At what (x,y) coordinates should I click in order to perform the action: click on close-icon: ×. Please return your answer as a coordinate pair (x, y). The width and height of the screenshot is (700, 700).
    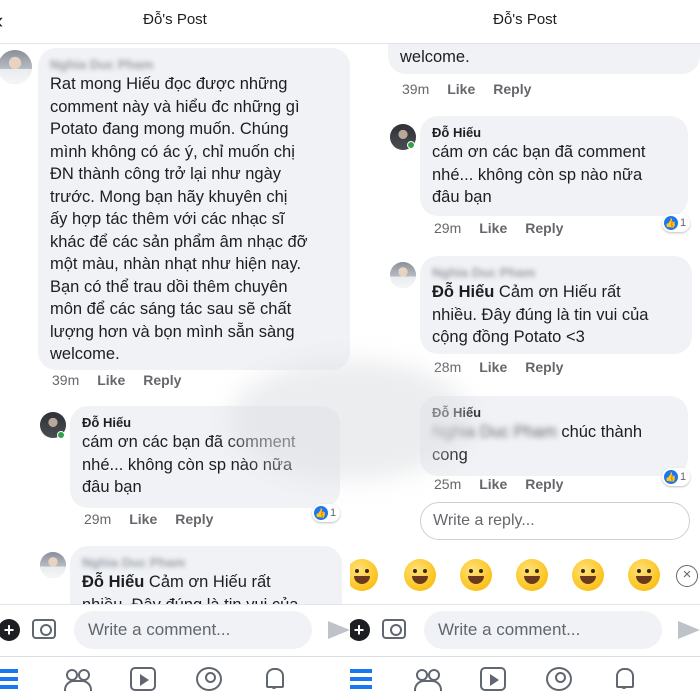
    Looking at the image, I should click on (687, 576).